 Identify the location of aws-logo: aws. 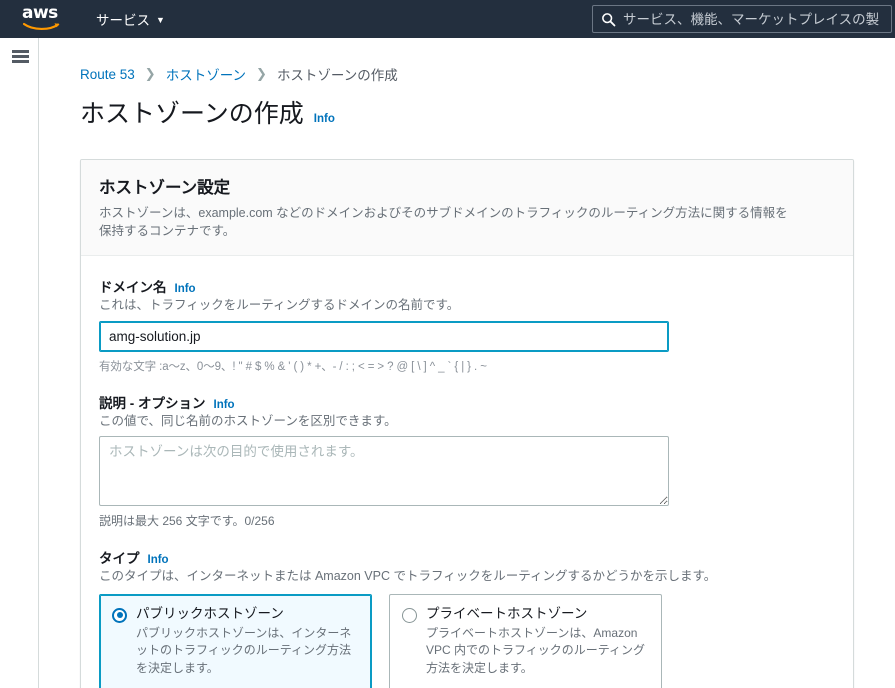
(43, 17).